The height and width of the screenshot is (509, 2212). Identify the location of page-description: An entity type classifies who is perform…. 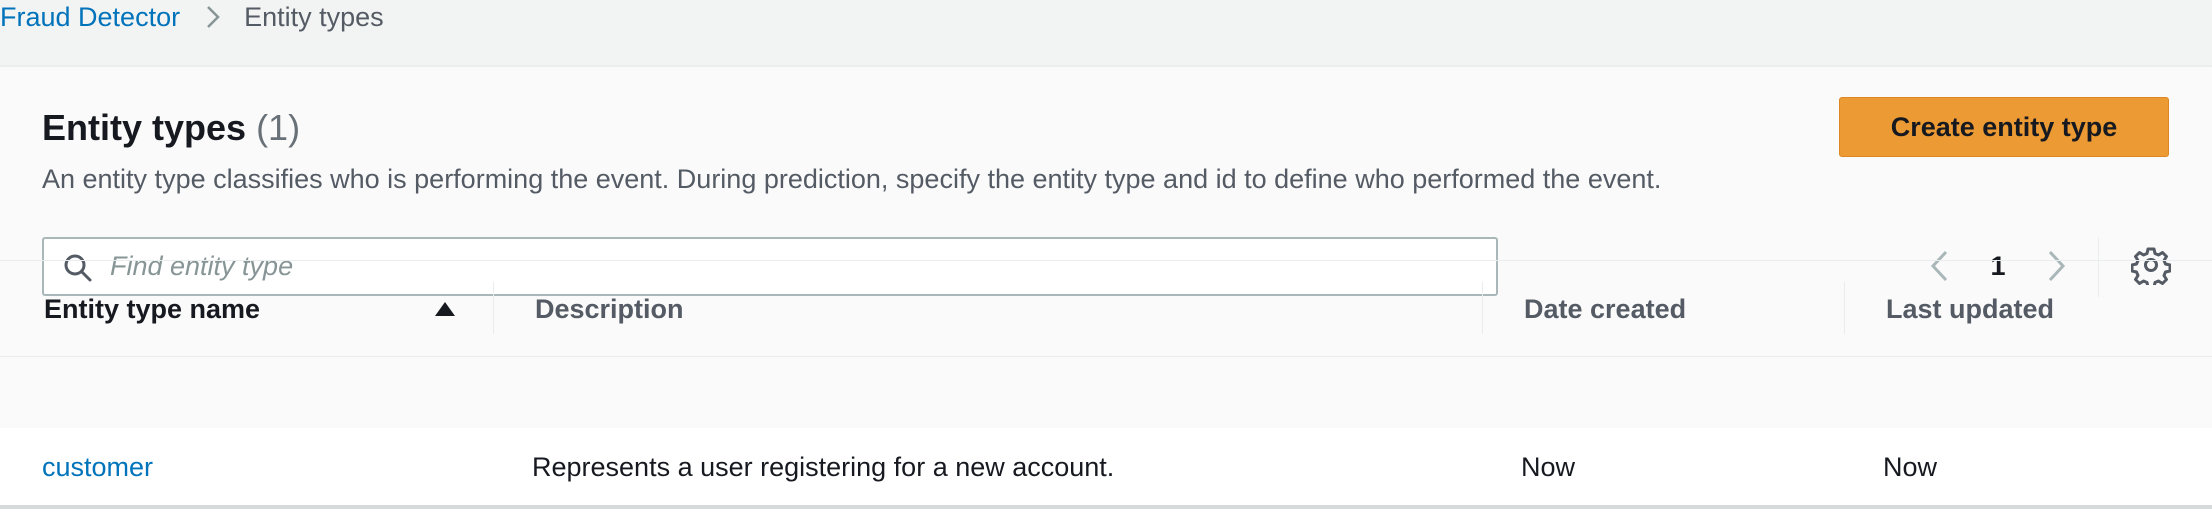
(852, 179).